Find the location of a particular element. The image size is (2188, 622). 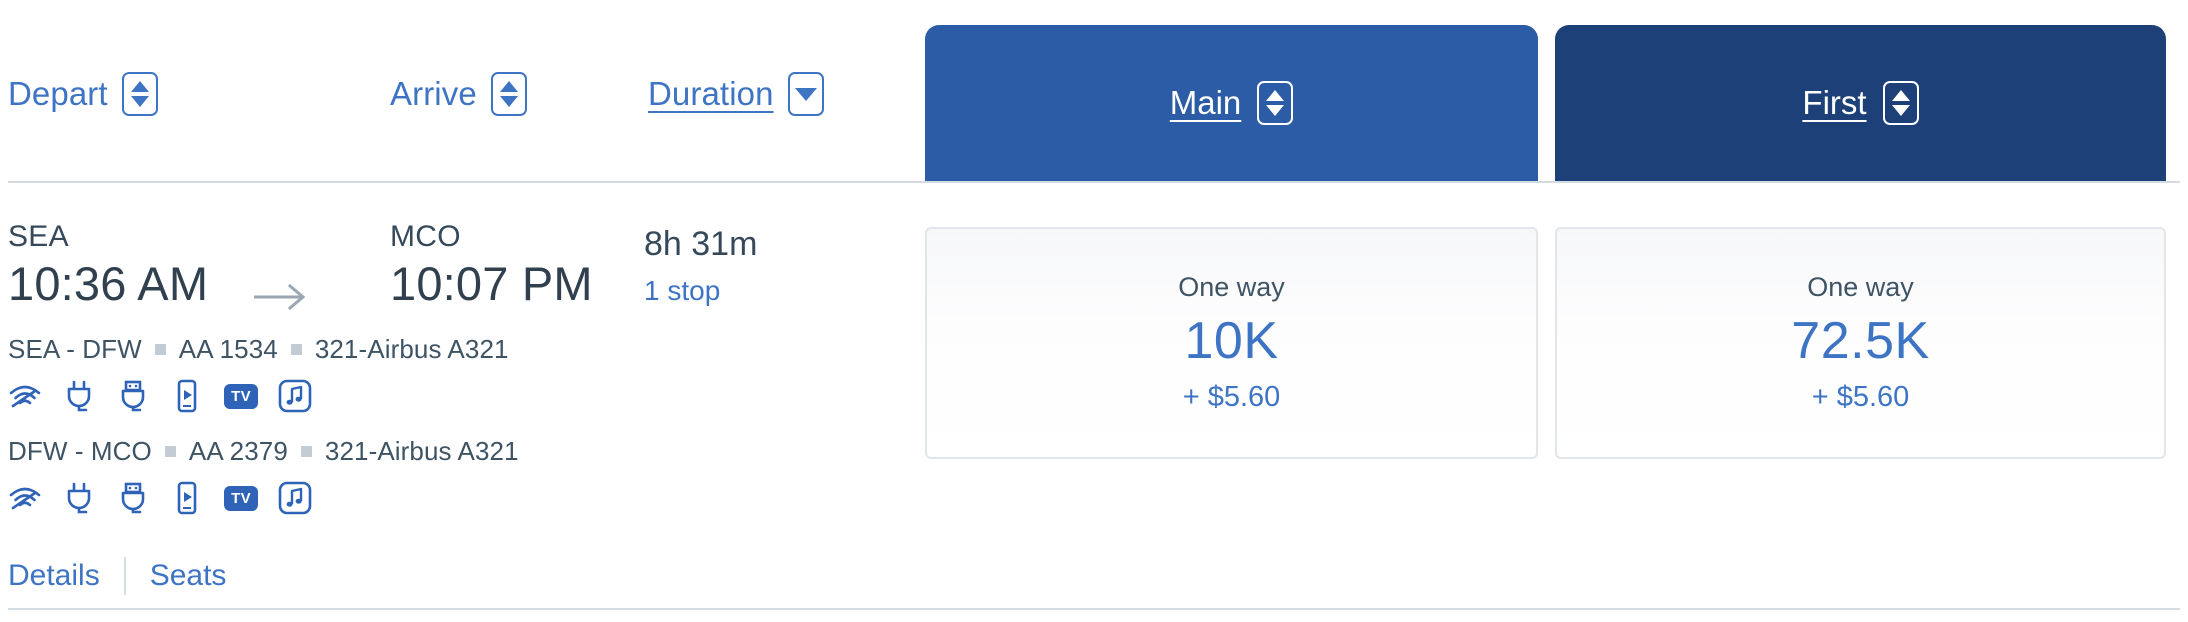

segment-route: DFW - MCO is located at coordinates (80, 451).